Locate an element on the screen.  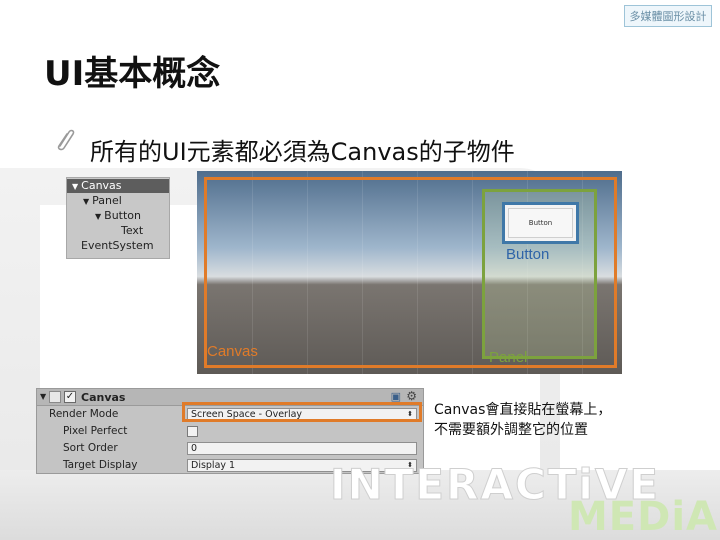
bullet-text: 所有的UI元素都必須為Canvas的子物件 is located at coordinates (302, 152).